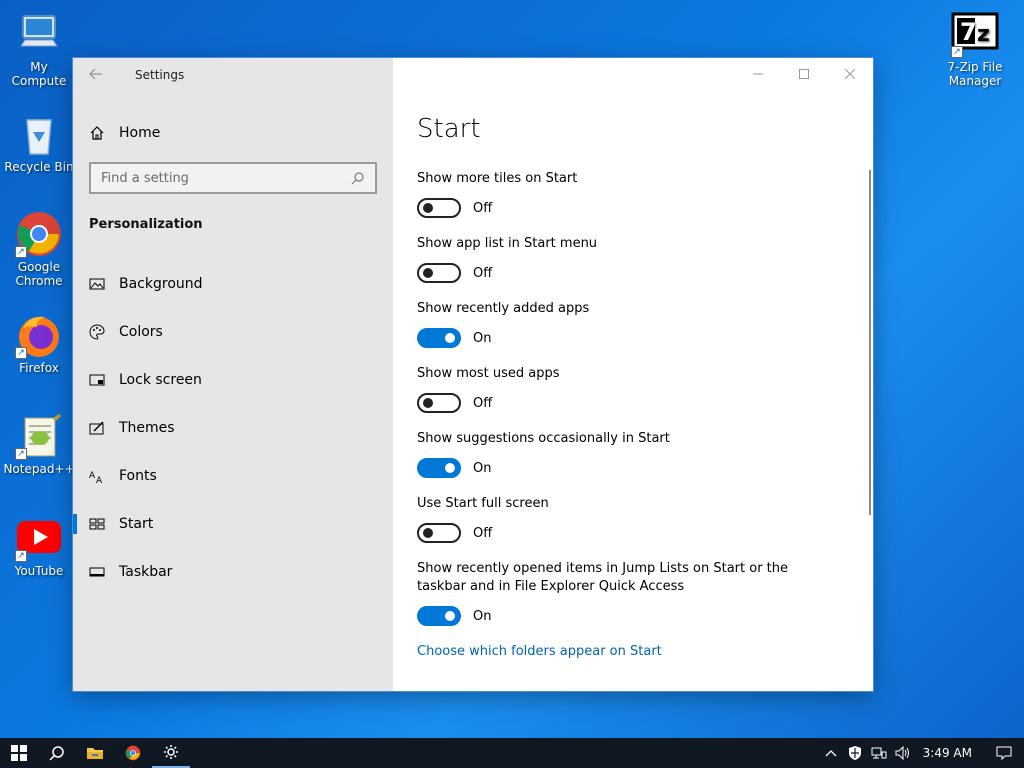 This screenshot has width=1024, height=768. I want to click on sidebar-item-label: Themes, so click(147, 428).